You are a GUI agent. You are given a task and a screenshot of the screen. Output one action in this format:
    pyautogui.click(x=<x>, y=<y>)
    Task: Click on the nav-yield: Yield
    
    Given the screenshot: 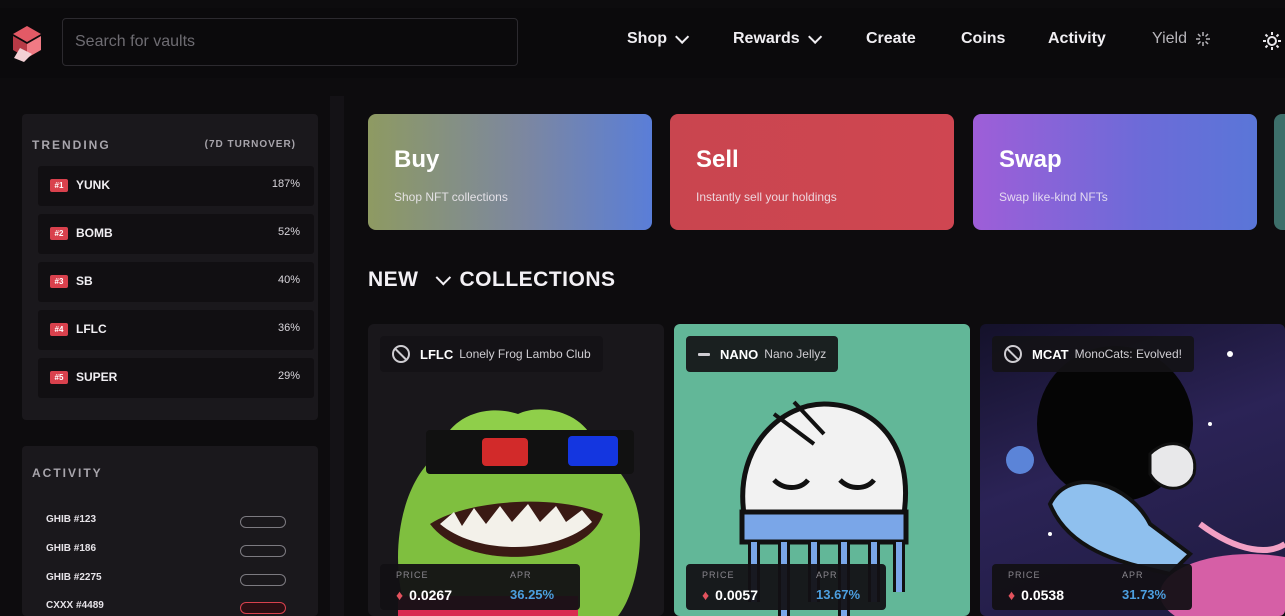 What is the action you would take?
    pyautogui.click(x=1181, y=39)
    